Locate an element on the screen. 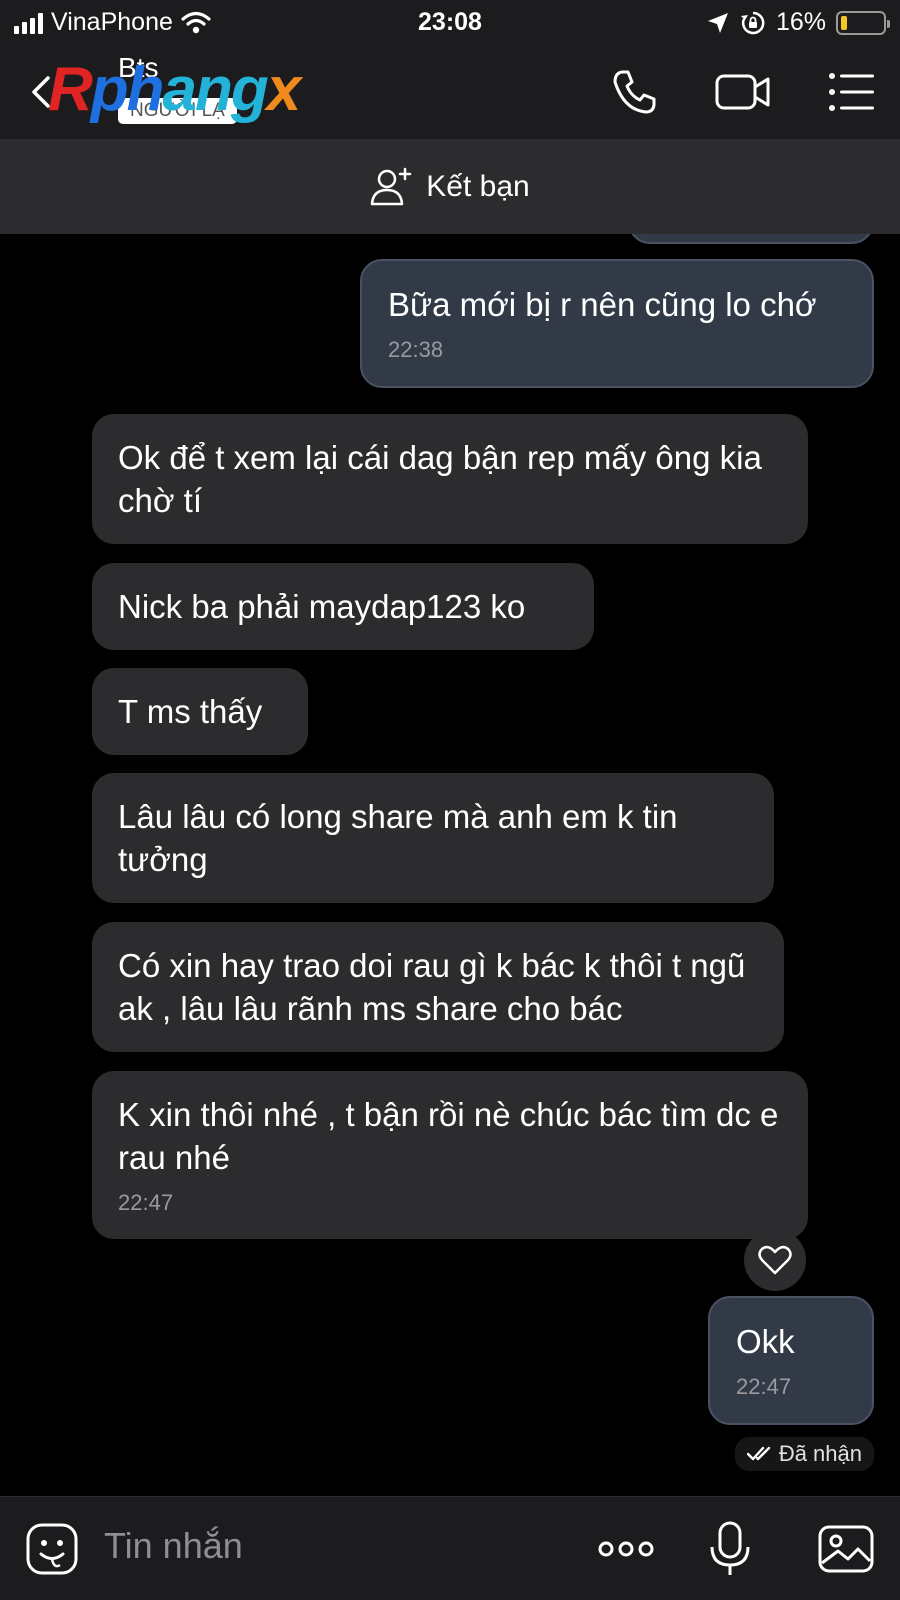 The height and width of the screenshot is (1600, 900). menu-icon is located at coordinates (852, 92).